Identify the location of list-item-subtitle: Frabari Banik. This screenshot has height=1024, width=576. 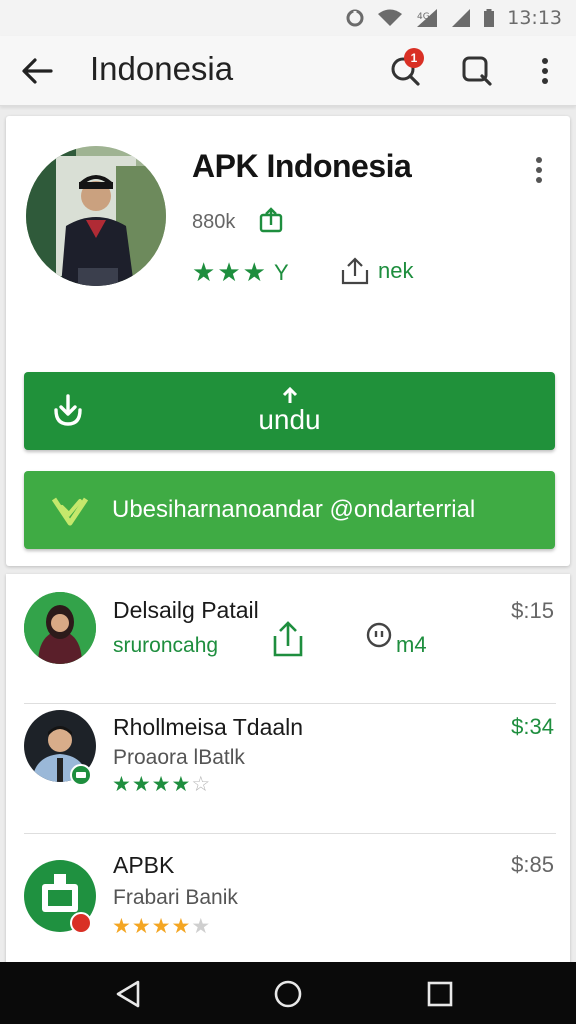
(175, 897).